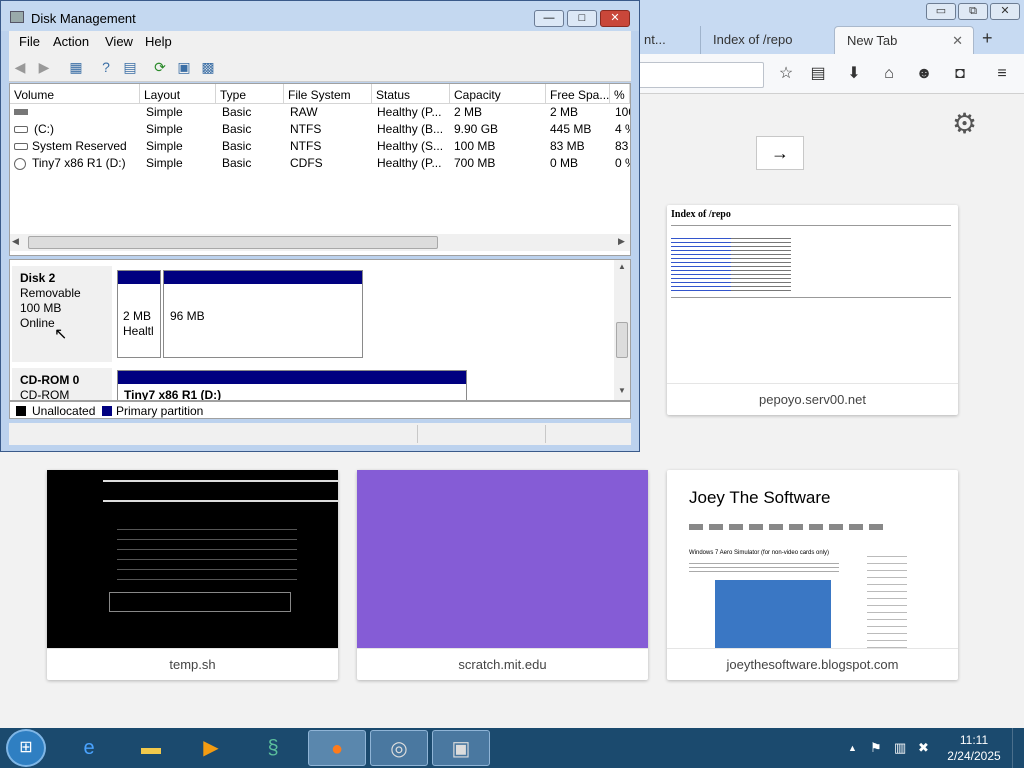  What do you see at coordinates (50, 293) in the screenshot?
I see `disk-kind: Removable` at bounding box center [50, 293].